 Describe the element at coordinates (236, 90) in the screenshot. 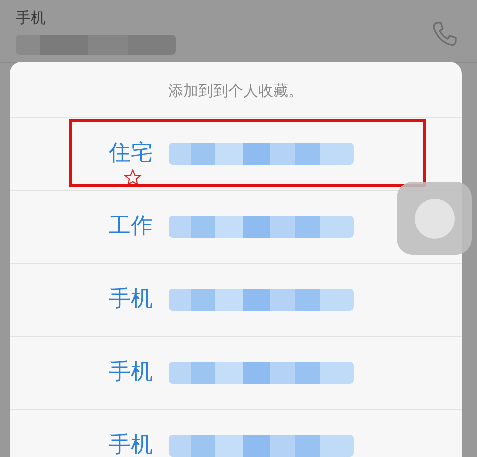

I see `sheet-title: 添加到到个人收藏。` at that location.